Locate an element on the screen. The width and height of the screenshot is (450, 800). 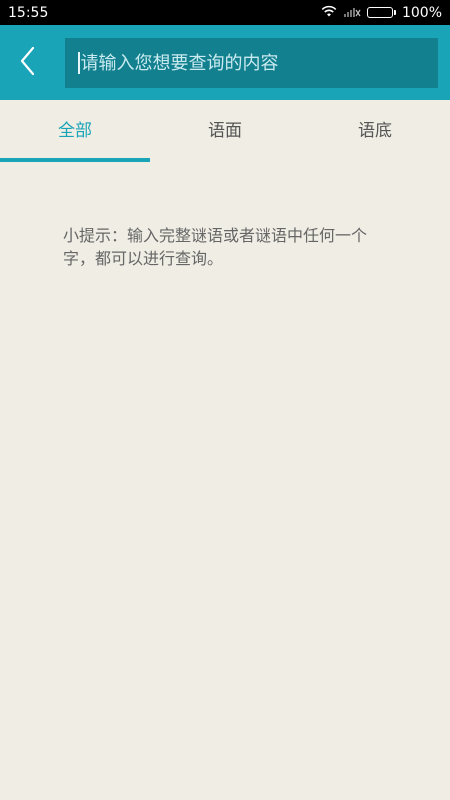
tab-riddle-answer: 语底 is located at coordinates (375, 131).